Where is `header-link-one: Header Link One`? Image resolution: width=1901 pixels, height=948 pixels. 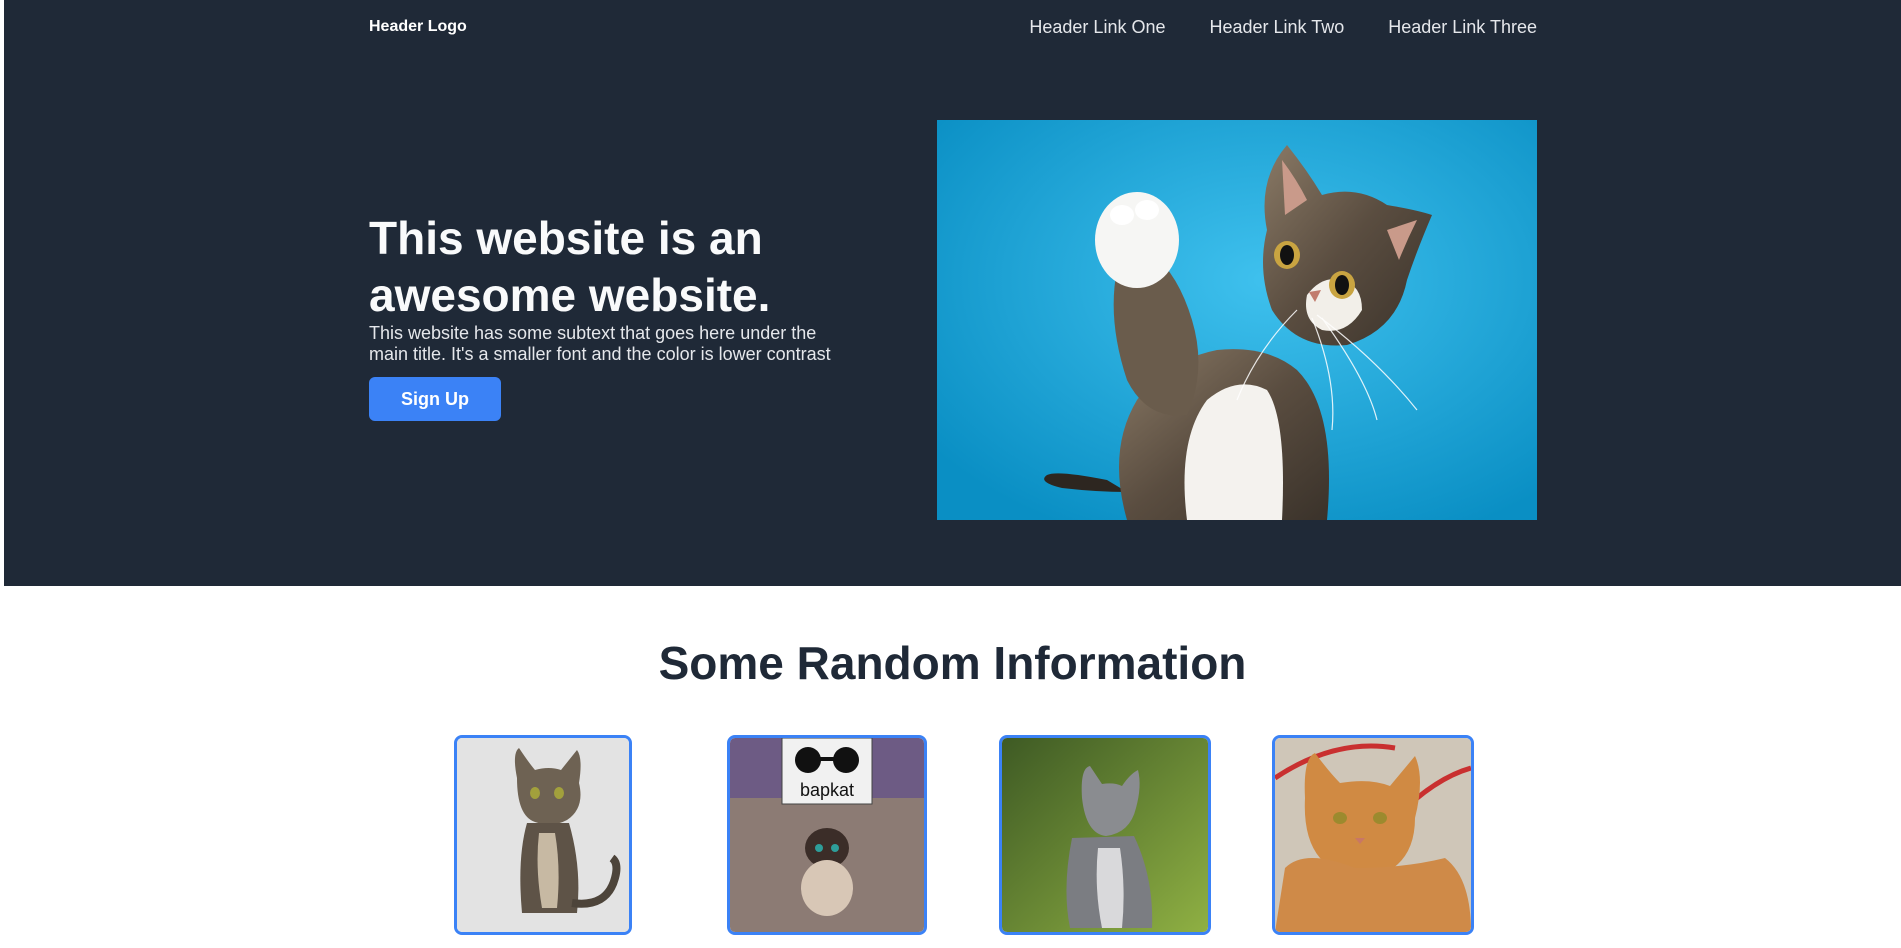
header-link-one: Header Link One is located at coordinates (1097, 27).